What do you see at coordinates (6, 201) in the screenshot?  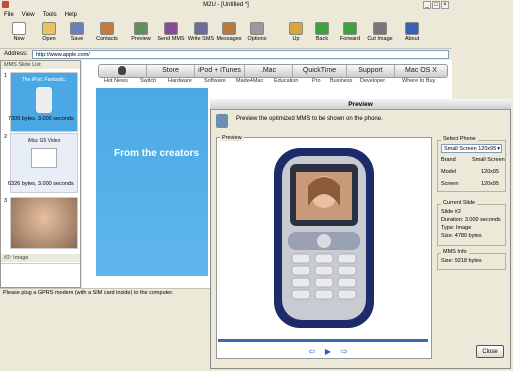 I see `slide-number: 3` at bounding box center [6, 201].